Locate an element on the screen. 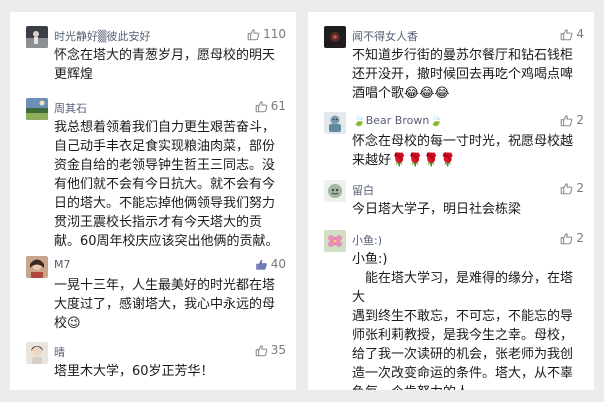  like-button: 35 is located at coordinates (270, 350).